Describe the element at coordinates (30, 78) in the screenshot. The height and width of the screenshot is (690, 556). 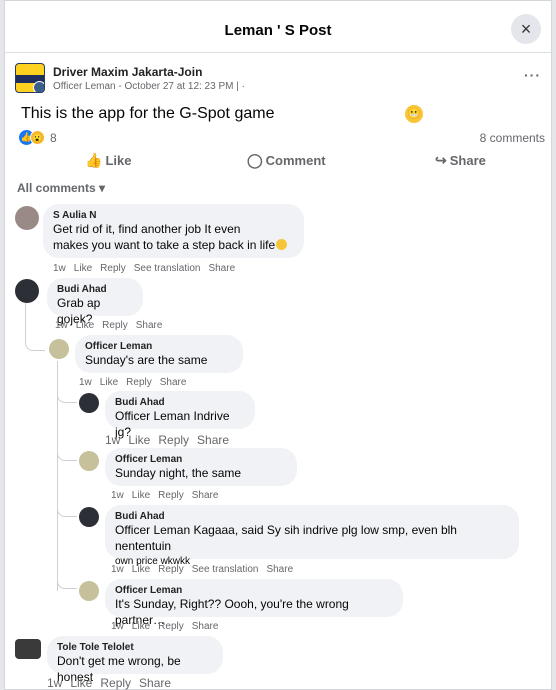
I see `page-avatar` at that location.